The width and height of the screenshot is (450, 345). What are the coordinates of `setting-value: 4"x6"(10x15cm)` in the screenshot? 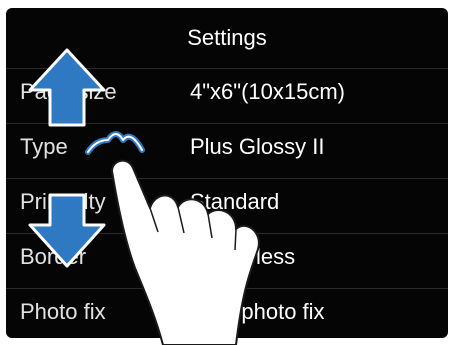 It's located at (268, 91).